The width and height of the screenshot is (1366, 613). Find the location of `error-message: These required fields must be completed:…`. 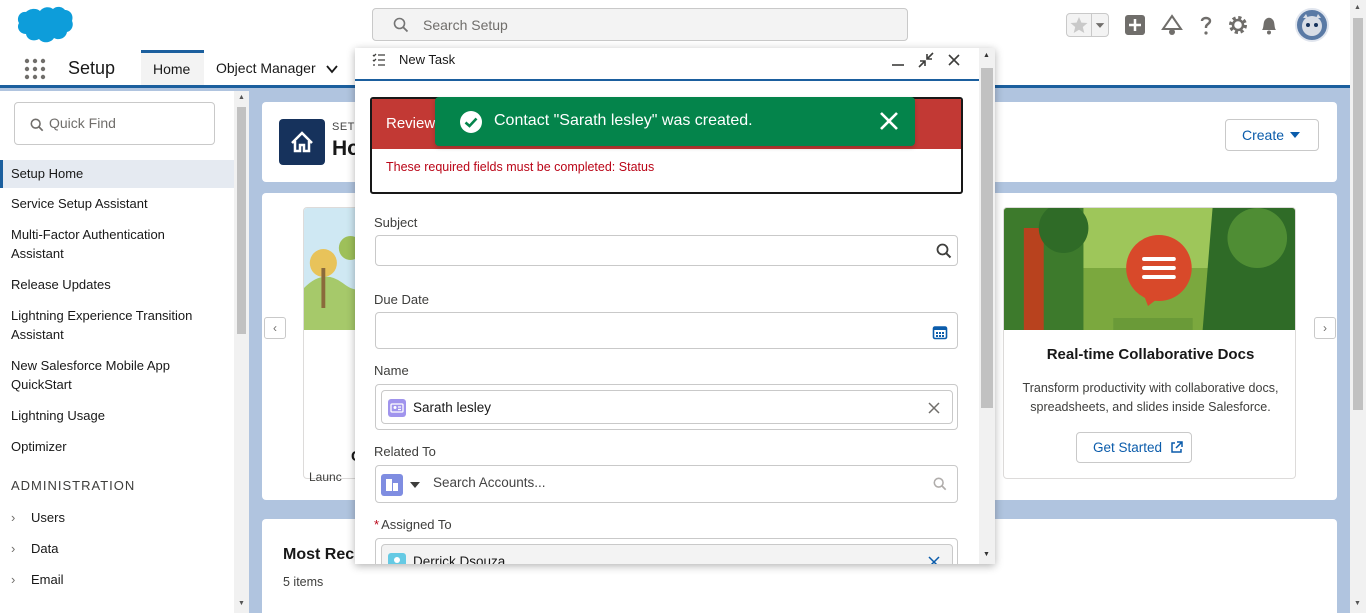

error-message: These required fields must be completed:… is located at coordinates (520, 167).